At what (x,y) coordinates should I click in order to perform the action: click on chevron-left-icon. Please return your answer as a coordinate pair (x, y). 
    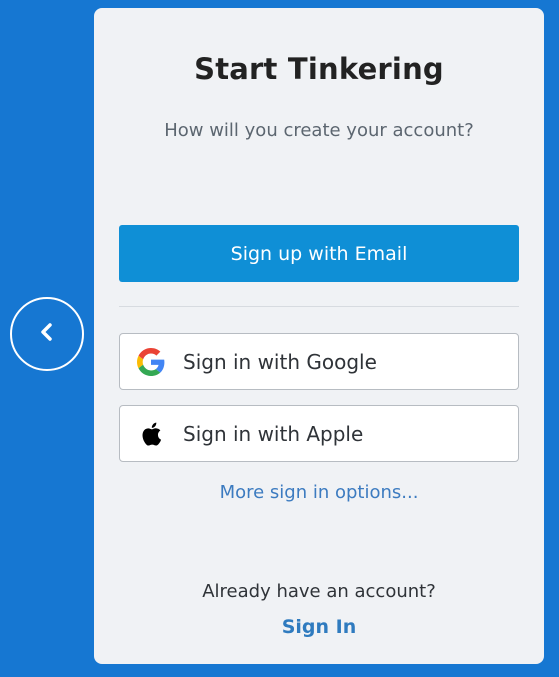
    Looking at the image, I should click on (47, 334).